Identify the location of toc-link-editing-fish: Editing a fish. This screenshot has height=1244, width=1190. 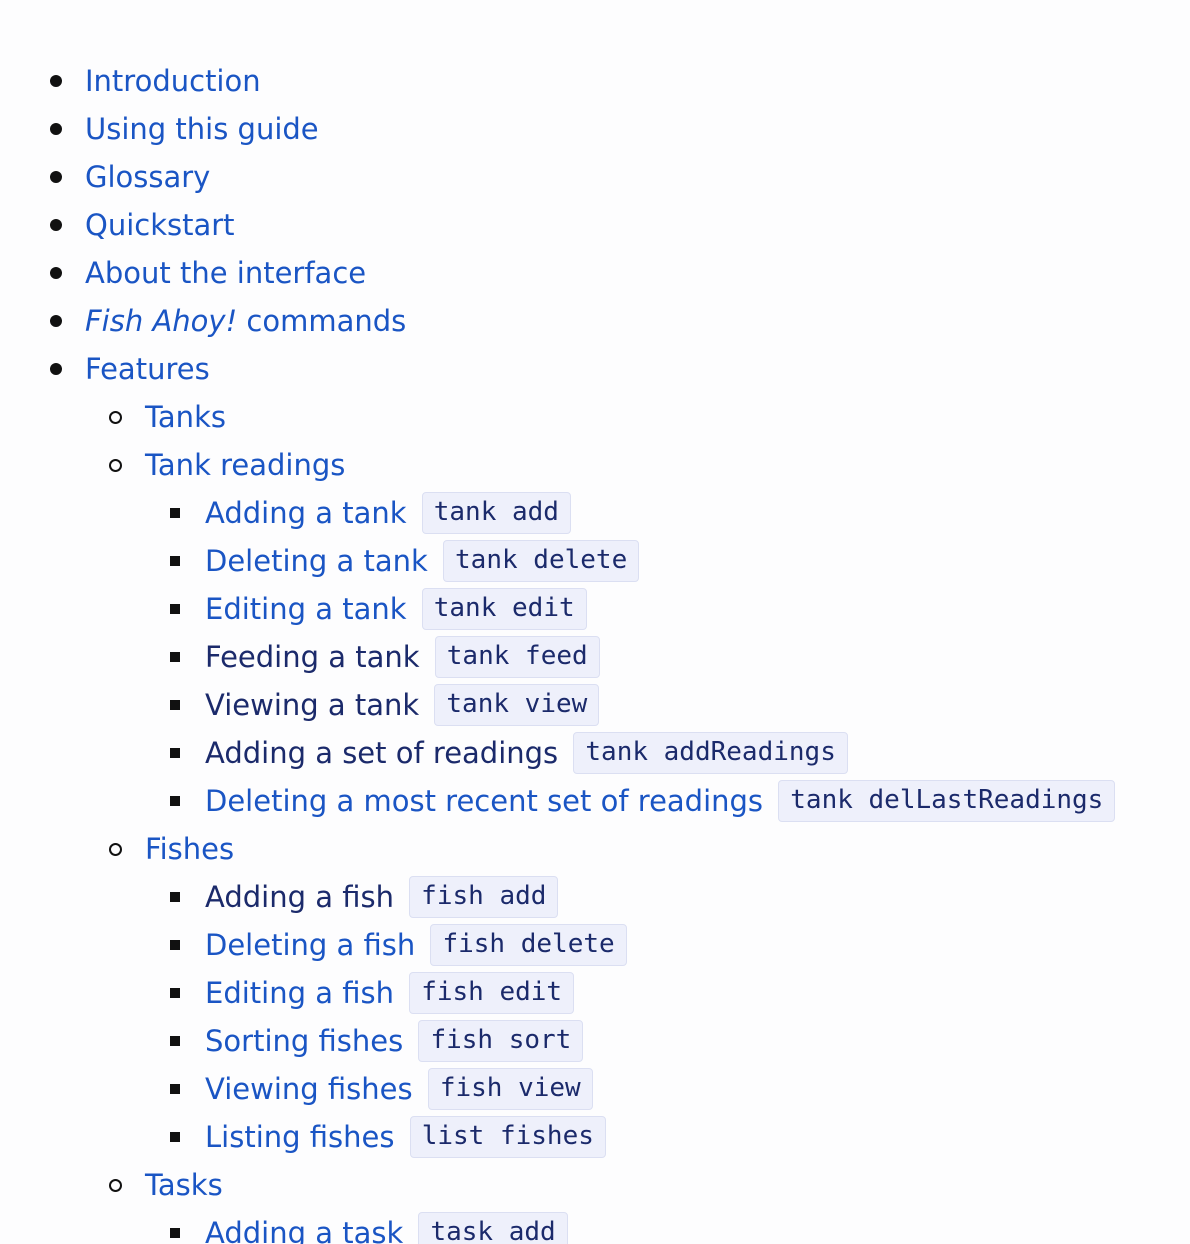
(299, 993).